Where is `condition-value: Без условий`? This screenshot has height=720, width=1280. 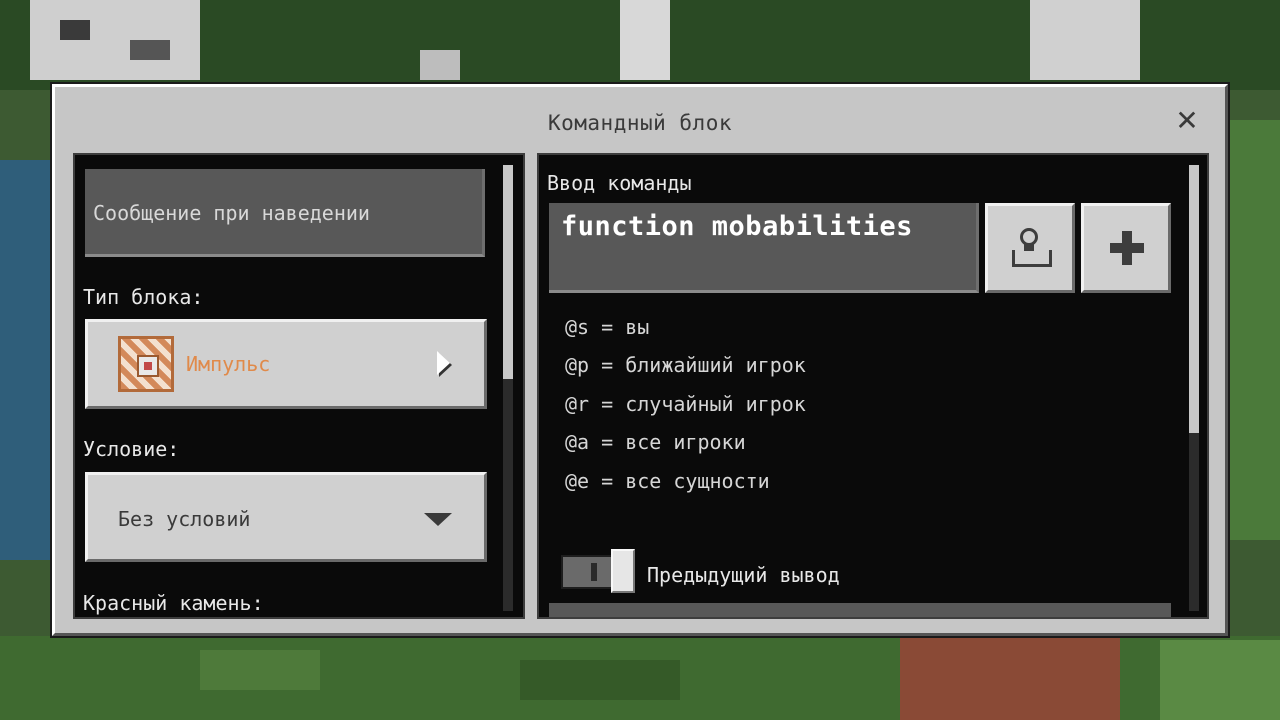 condition-value: Без условий is located at coordinates (184, 519).